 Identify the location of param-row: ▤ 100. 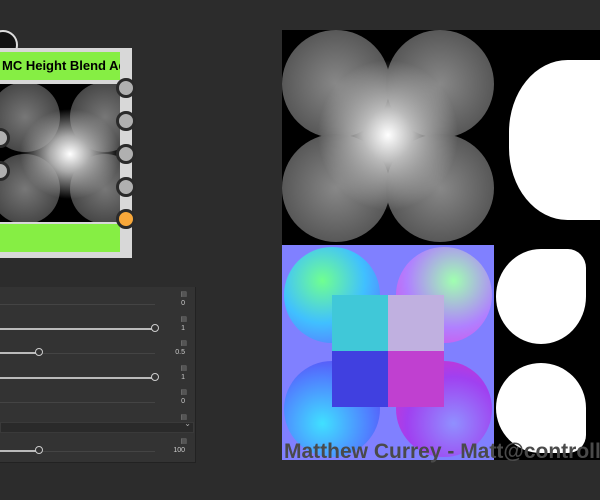
(97, 446).